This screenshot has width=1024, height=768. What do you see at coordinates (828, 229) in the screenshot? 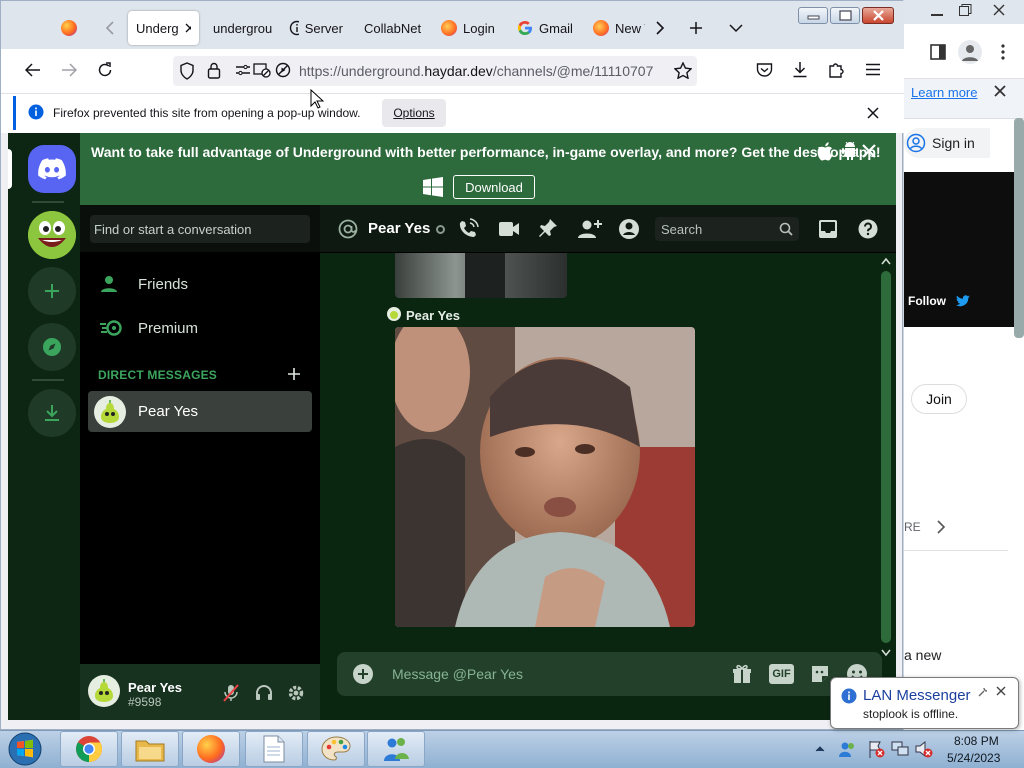
I see `inbox-icon` at bounding box center [828, 229].